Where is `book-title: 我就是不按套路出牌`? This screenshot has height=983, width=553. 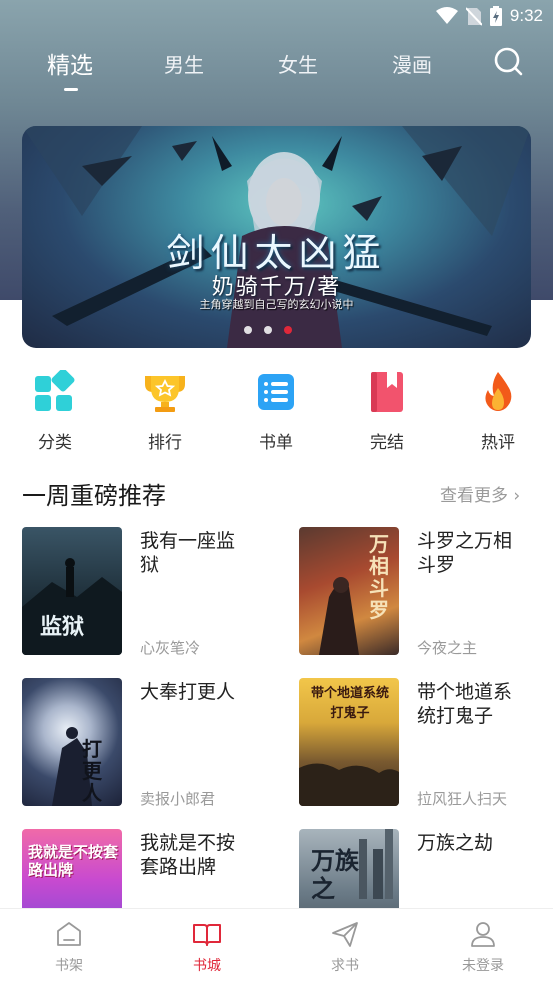
book-title: 我就是不按套路出牌 is located at coordinates (188, 855).